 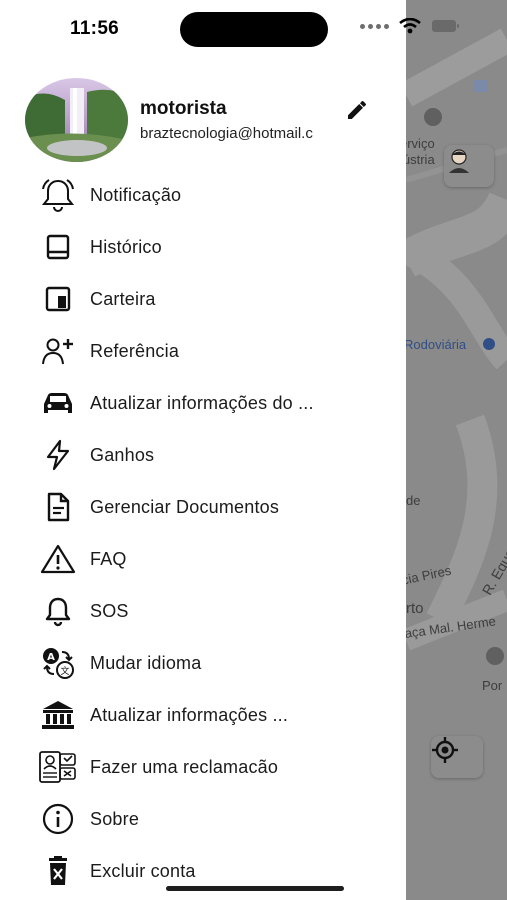 I want to click on driver-avatar-button, so click(x=469, y=166).